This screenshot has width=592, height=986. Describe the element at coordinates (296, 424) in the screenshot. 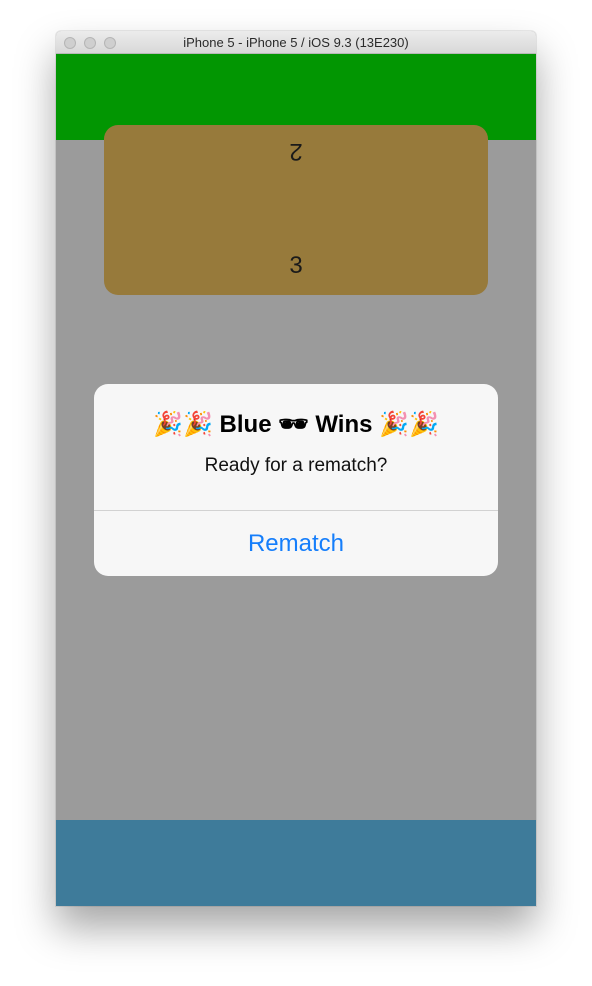

I see `alert-title: 🎉🎉 Blue 🕶 Wins 🎉🎉` at that location.